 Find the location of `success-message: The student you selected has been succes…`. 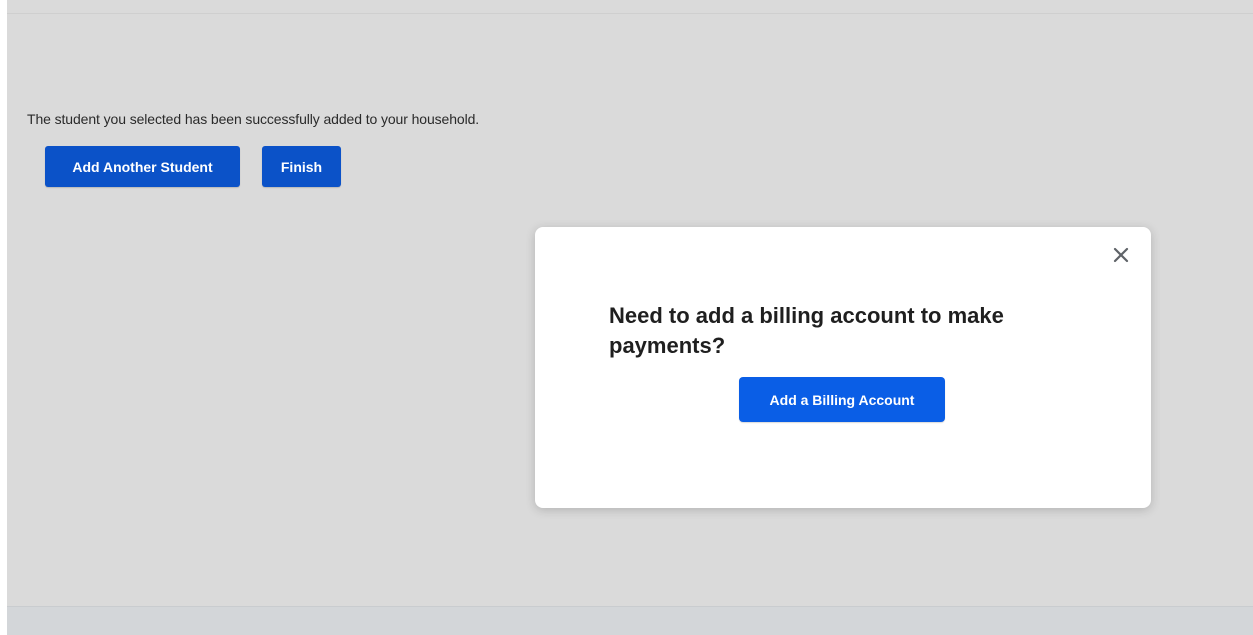

success-message: The student you selected has been succes… is located at coordinates (253, 119).